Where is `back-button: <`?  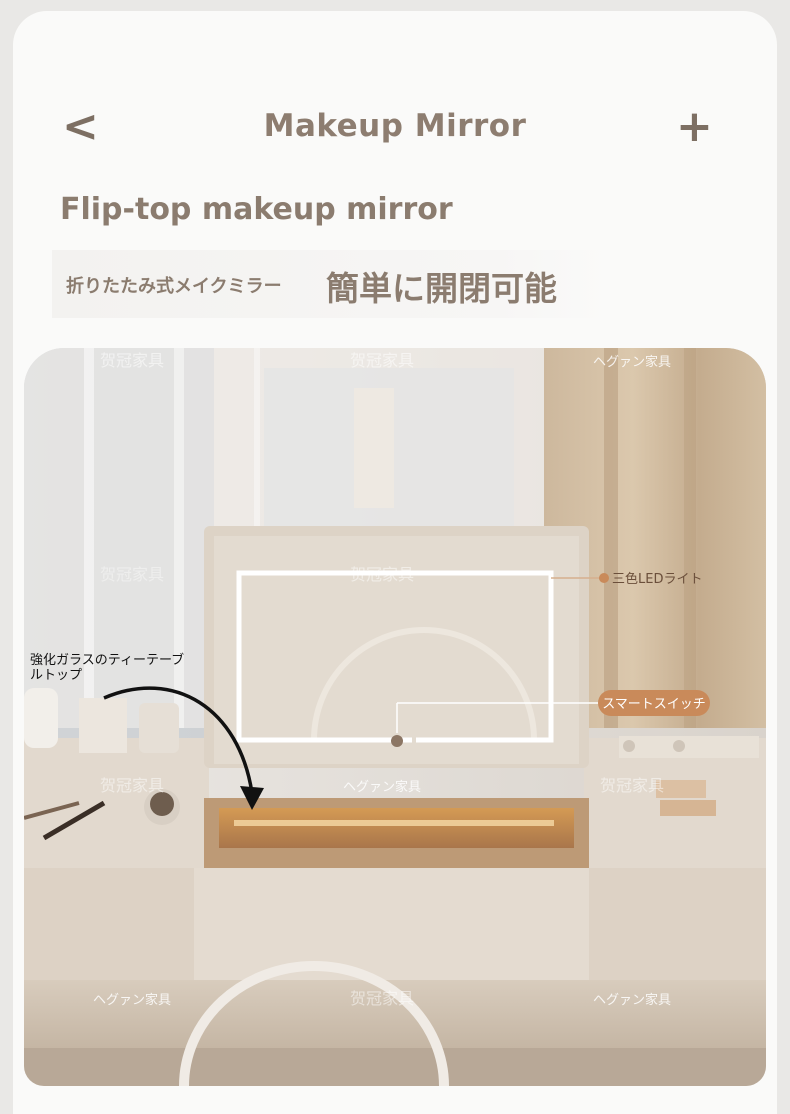
back-button: < is located at coordinates (80, 127).